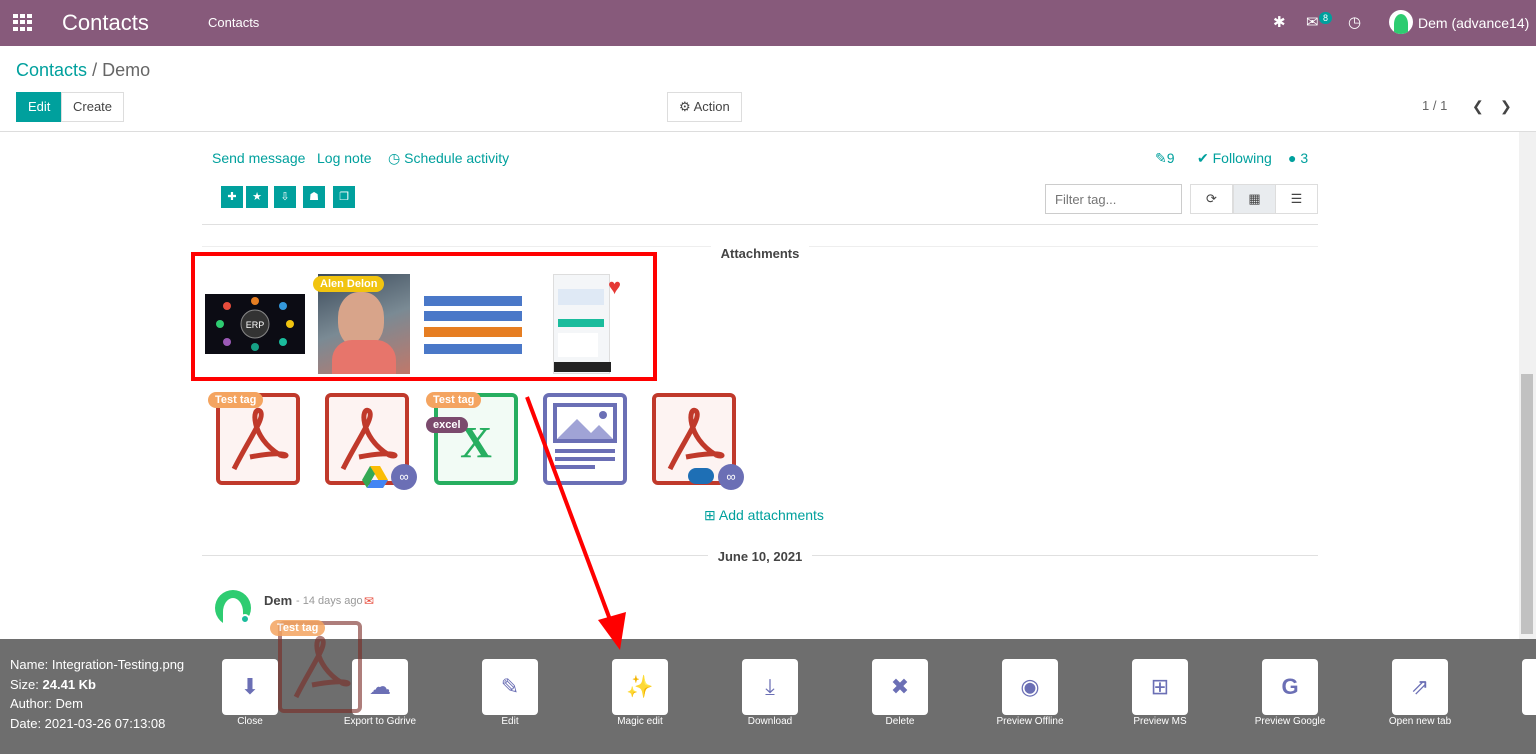 The height and width of the screenshot is (754, 1536). Describe the element at coordinates (95, 70) in the screenshot. I see `breadcrumb-sep: /` at that location.